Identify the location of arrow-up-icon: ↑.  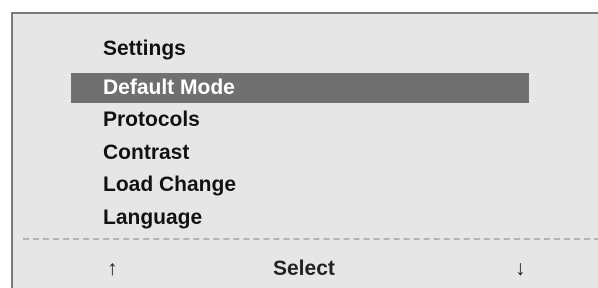
(112, 269).